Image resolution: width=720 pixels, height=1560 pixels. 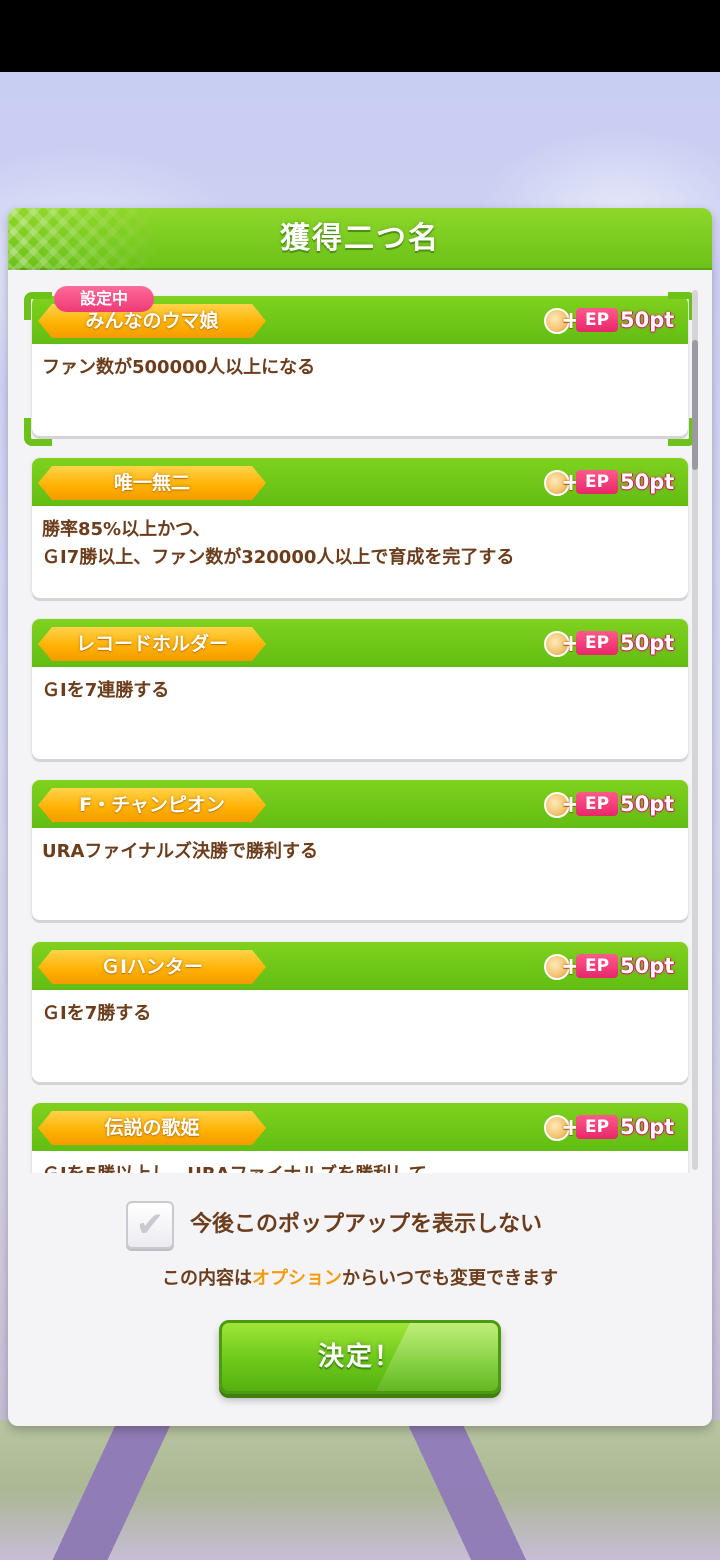 What do you see at coordinates (180, 851) in the screenshot?
I see `title-condition: URAファイナルズ決勝で勝利する` at bounding box center [180, 851].